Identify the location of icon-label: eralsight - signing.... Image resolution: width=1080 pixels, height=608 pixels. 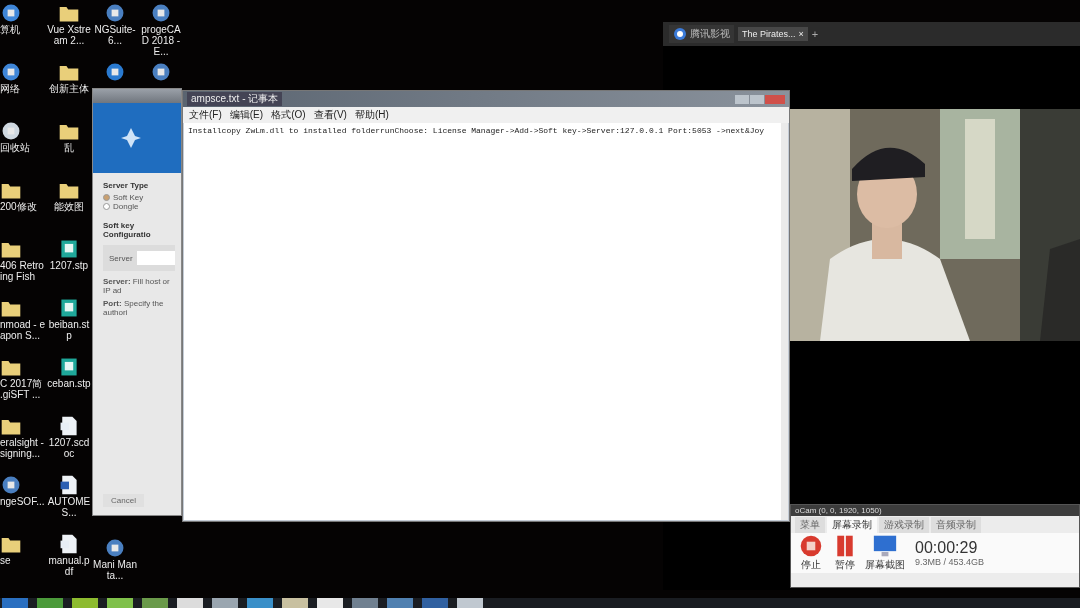
(22, 448).